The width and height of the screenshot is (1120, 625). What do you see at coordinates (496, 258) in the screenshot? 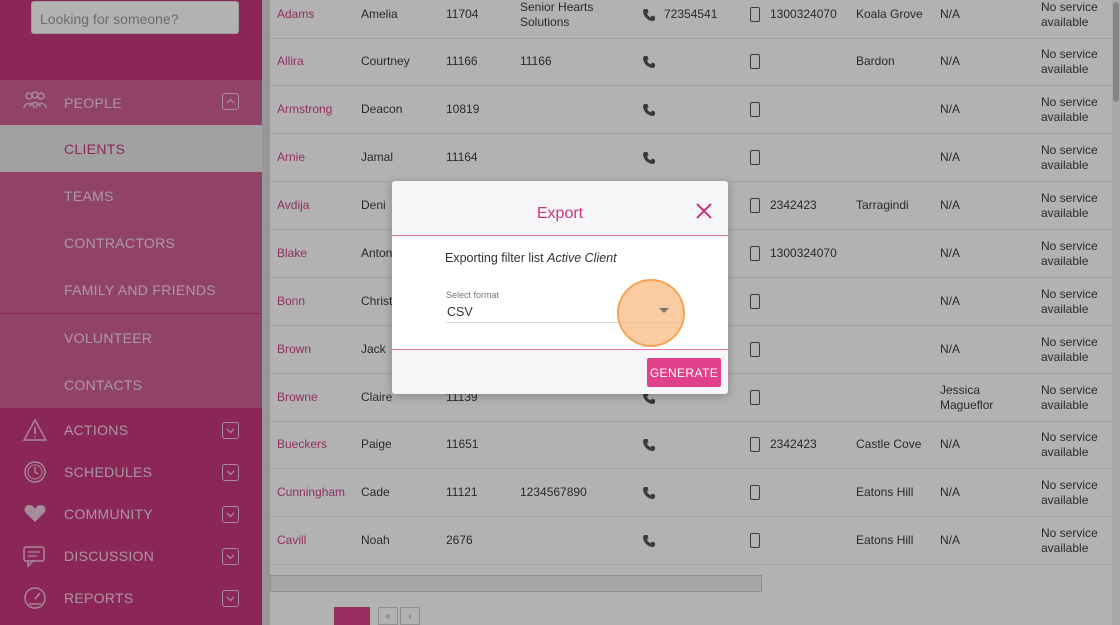
I see `export-prefix: Exporting filter list` at bounding box center [496, 258].